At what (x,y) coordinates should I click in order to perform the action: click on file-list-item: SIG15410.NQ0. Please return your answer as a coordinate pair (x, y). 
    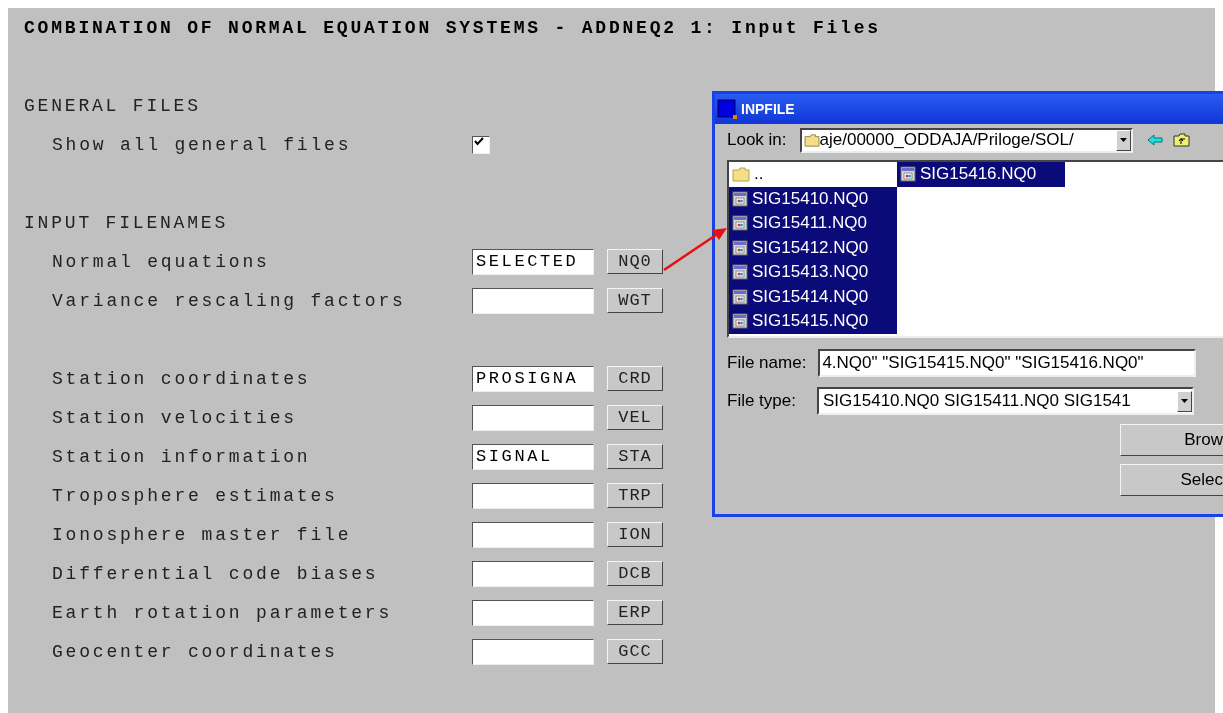
    Looking at the image, I should click on (813, 198).